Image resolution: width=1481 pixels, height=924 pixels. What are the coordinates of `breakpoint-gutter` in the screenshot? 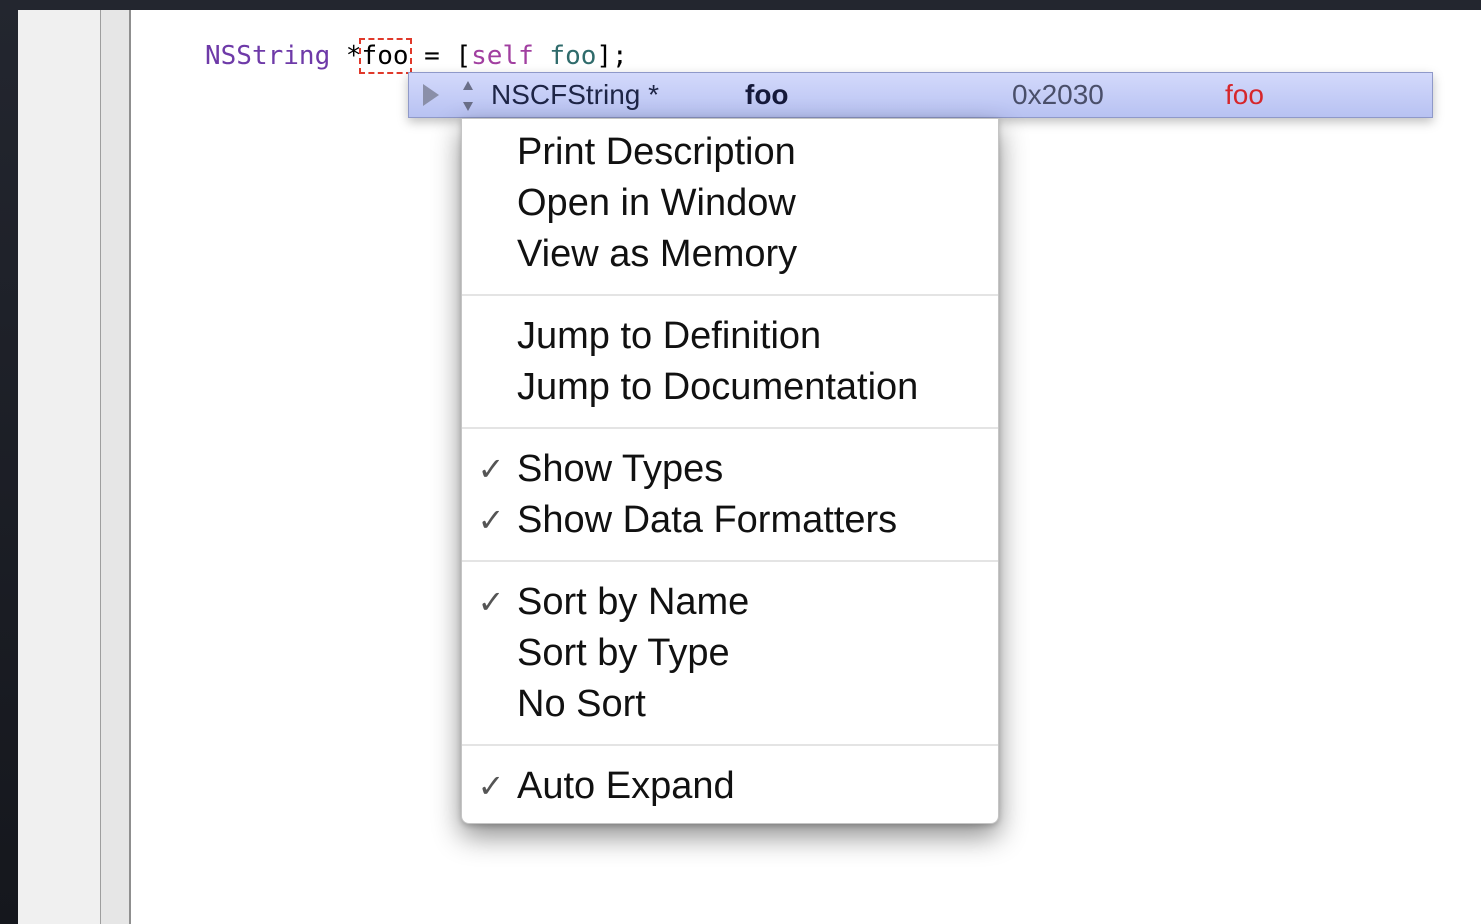 It's located at (116, 467).